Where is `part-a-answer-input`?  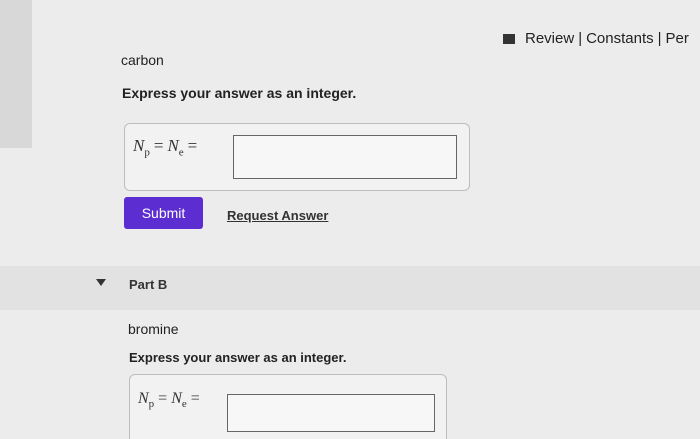 part-a-answer-input is located at coordinates (345, 157).